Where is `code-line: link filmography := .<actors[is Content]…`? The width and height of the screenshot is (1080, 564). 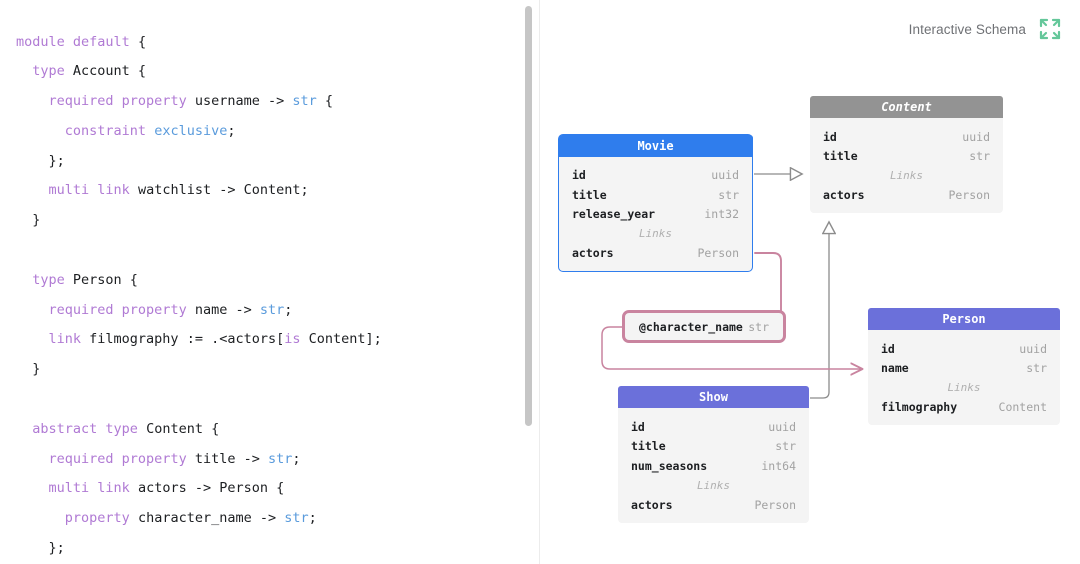
code-line: link filmography := .<actors[is Content]… is located at coordinates (278, 340).